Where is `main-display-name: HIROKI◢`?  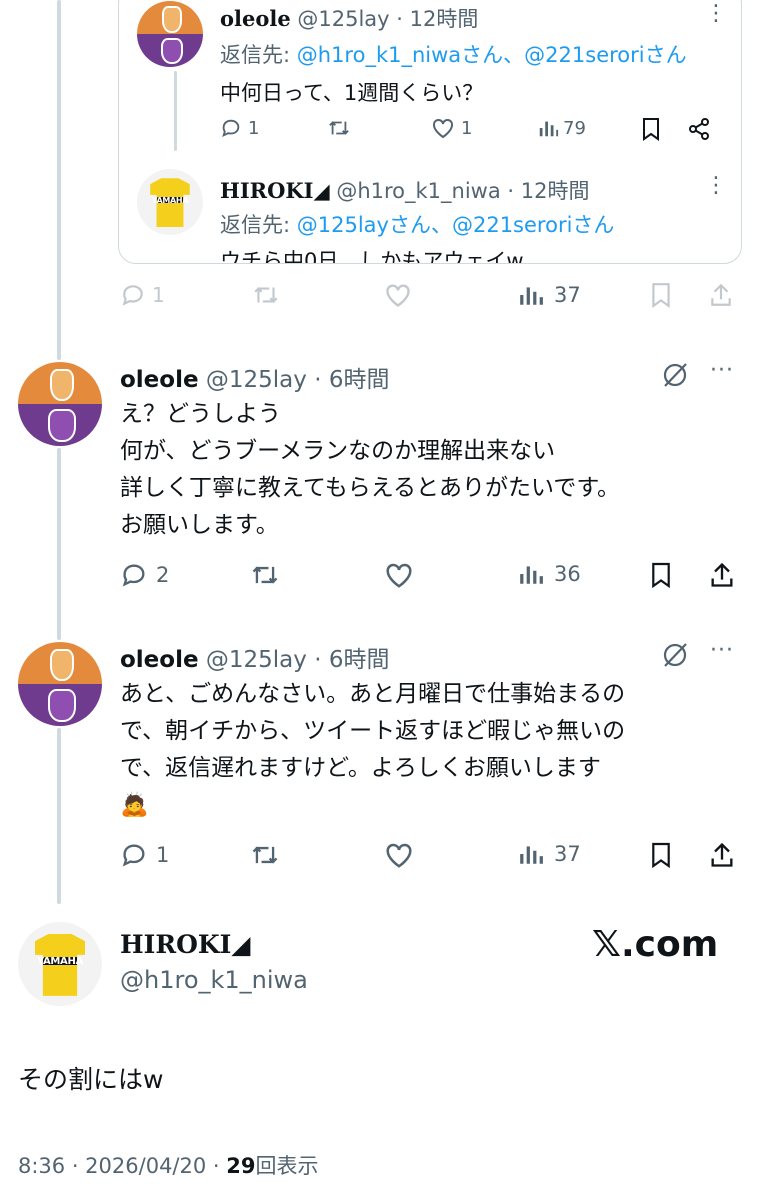
main-display-name: HIROKI◢ is located at coordinates (185, 944).